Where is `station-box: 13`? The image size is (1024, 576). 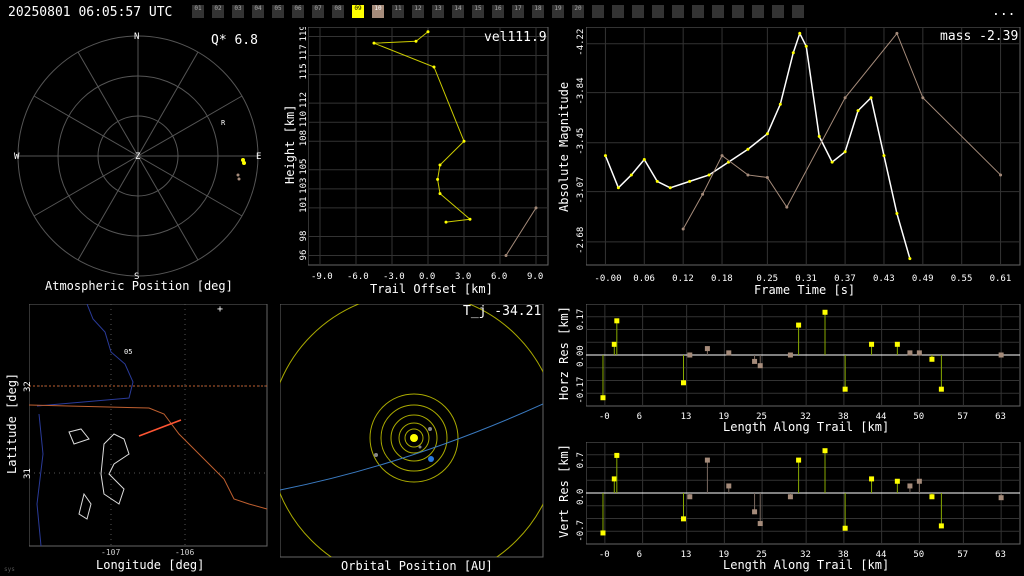 station-box: 13 is located at coordinates (438, 11).